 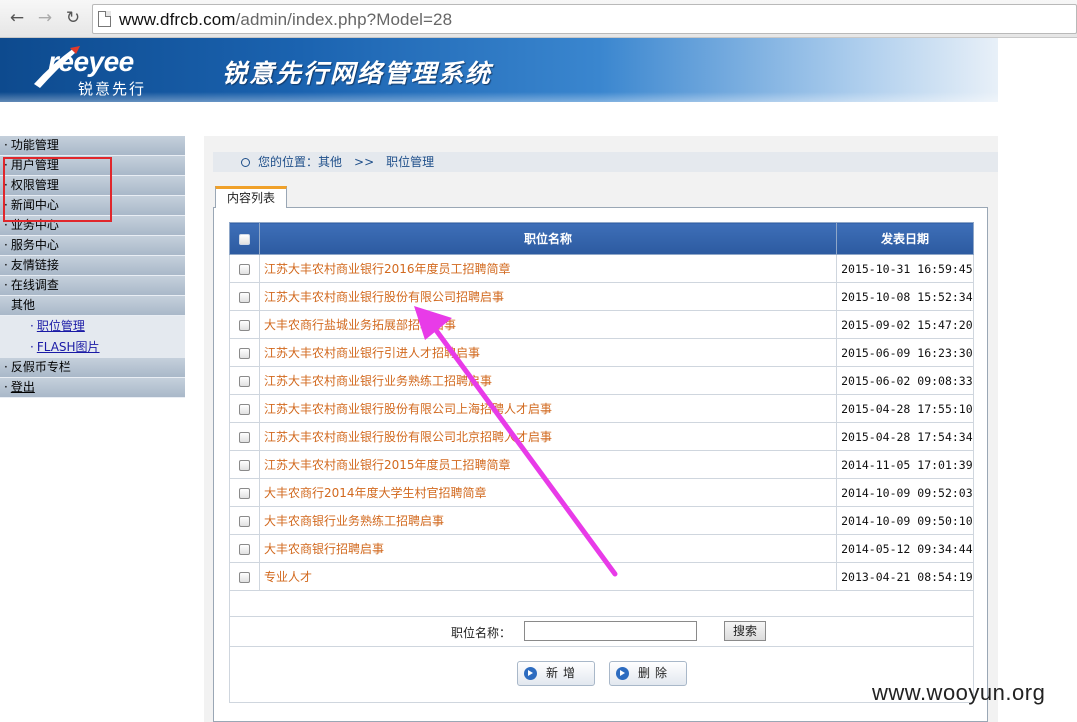 What do you see at coordinates (745, 631) in the screenshot?
I see `search-button: 搜索` at bounding box center [745, 631].